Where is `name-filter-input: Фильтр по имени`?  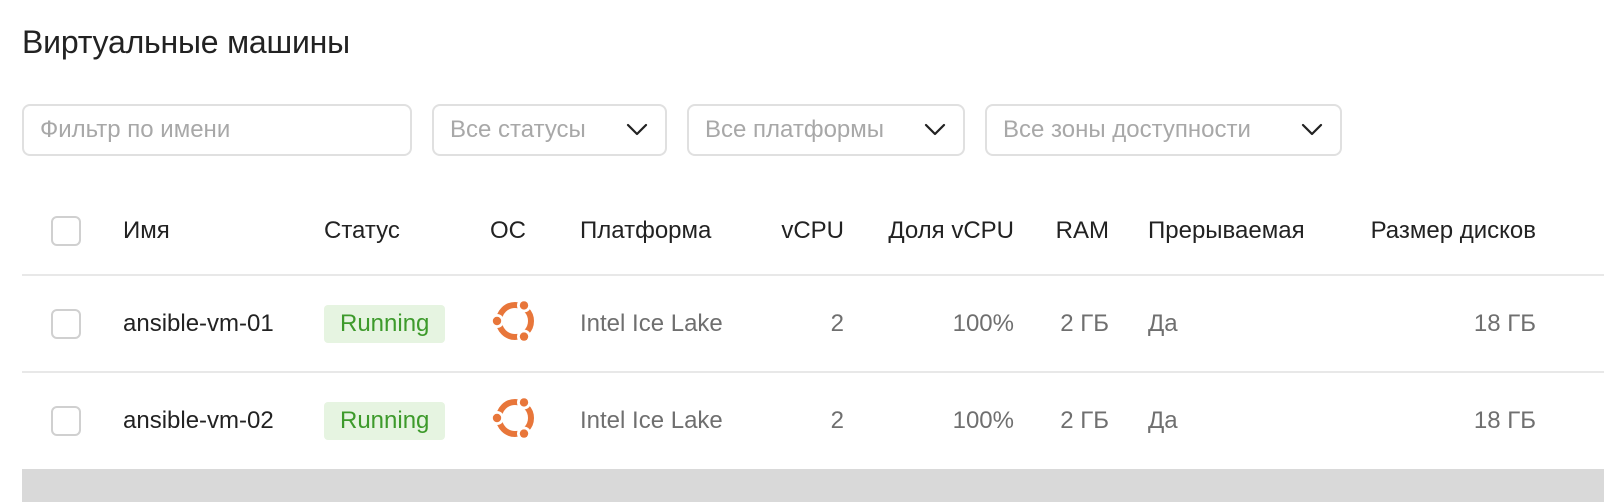
name-filter-input: Фильтр по имени is located at coordinates (217, 130).